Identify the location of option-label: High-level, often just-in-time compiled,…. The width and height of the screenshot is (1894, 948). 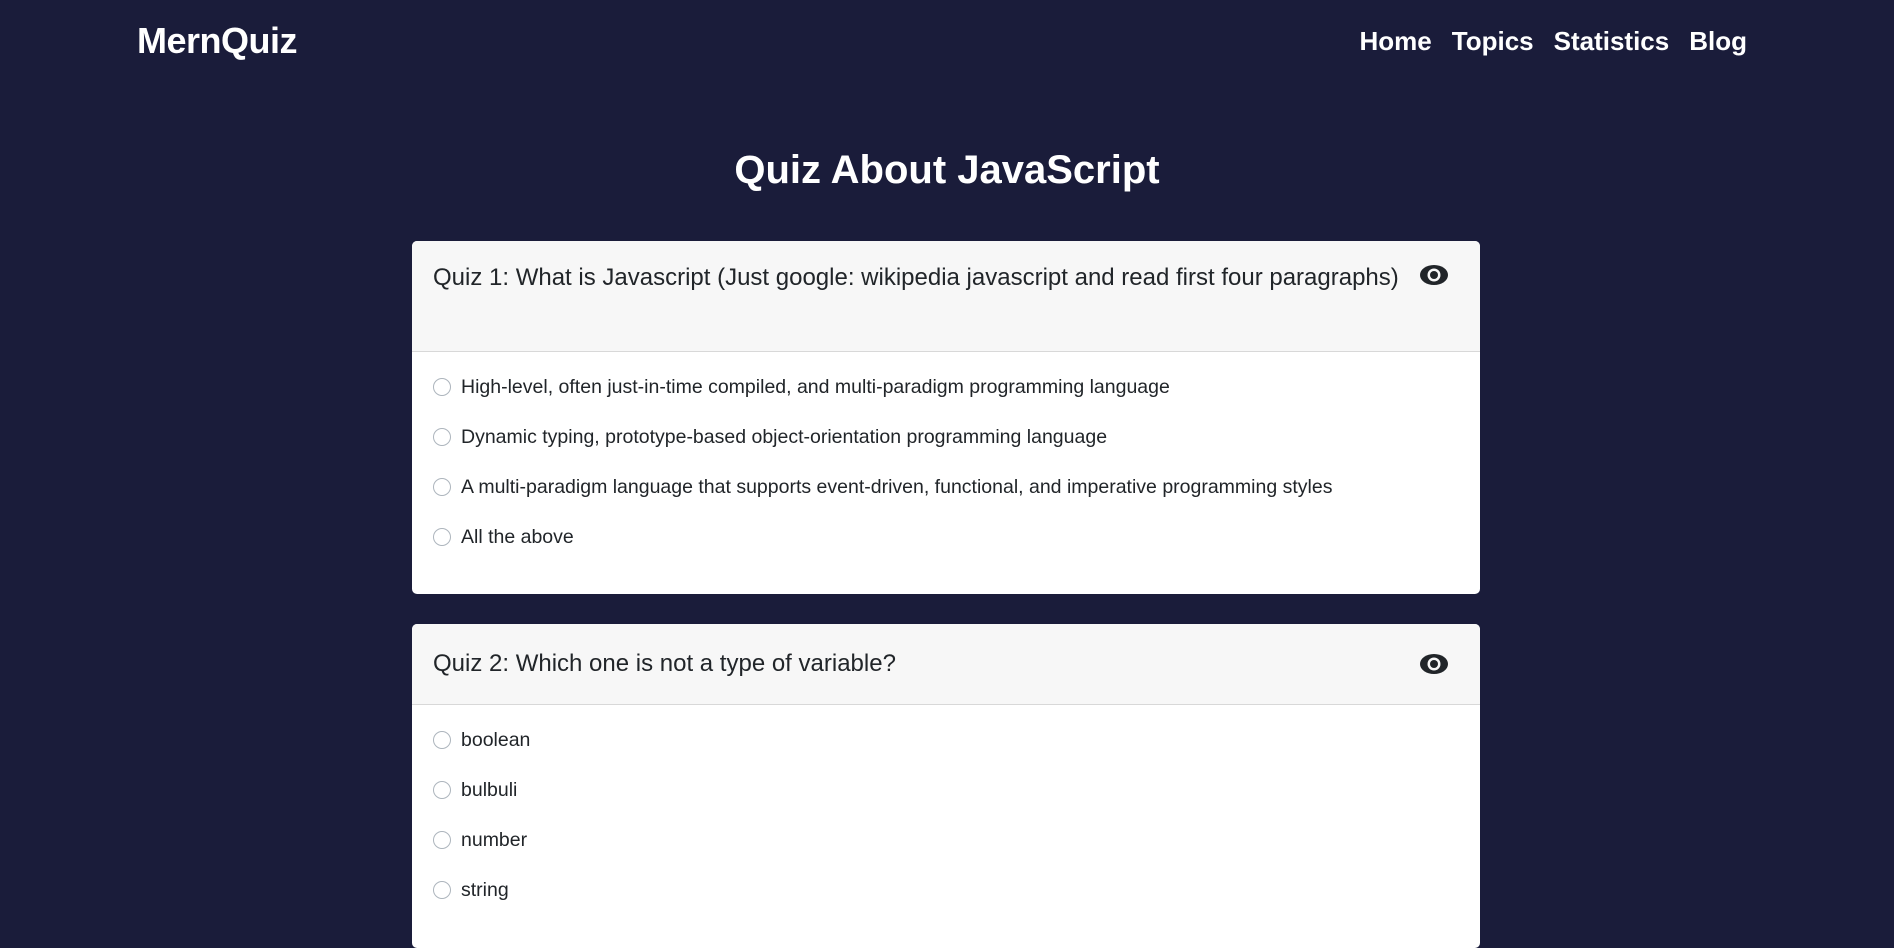
(815, 386).